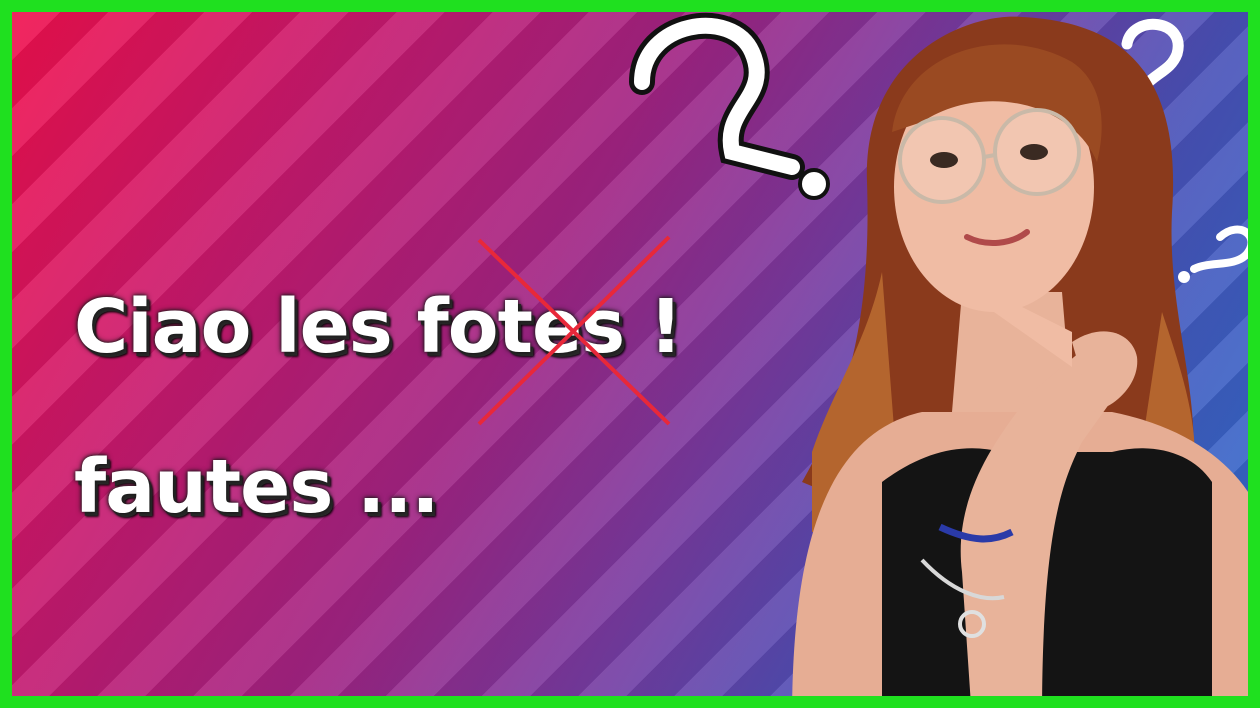  Describe the element at coordinates (574, 330) in the screenshot. I see `red-cross-mark` at that location.